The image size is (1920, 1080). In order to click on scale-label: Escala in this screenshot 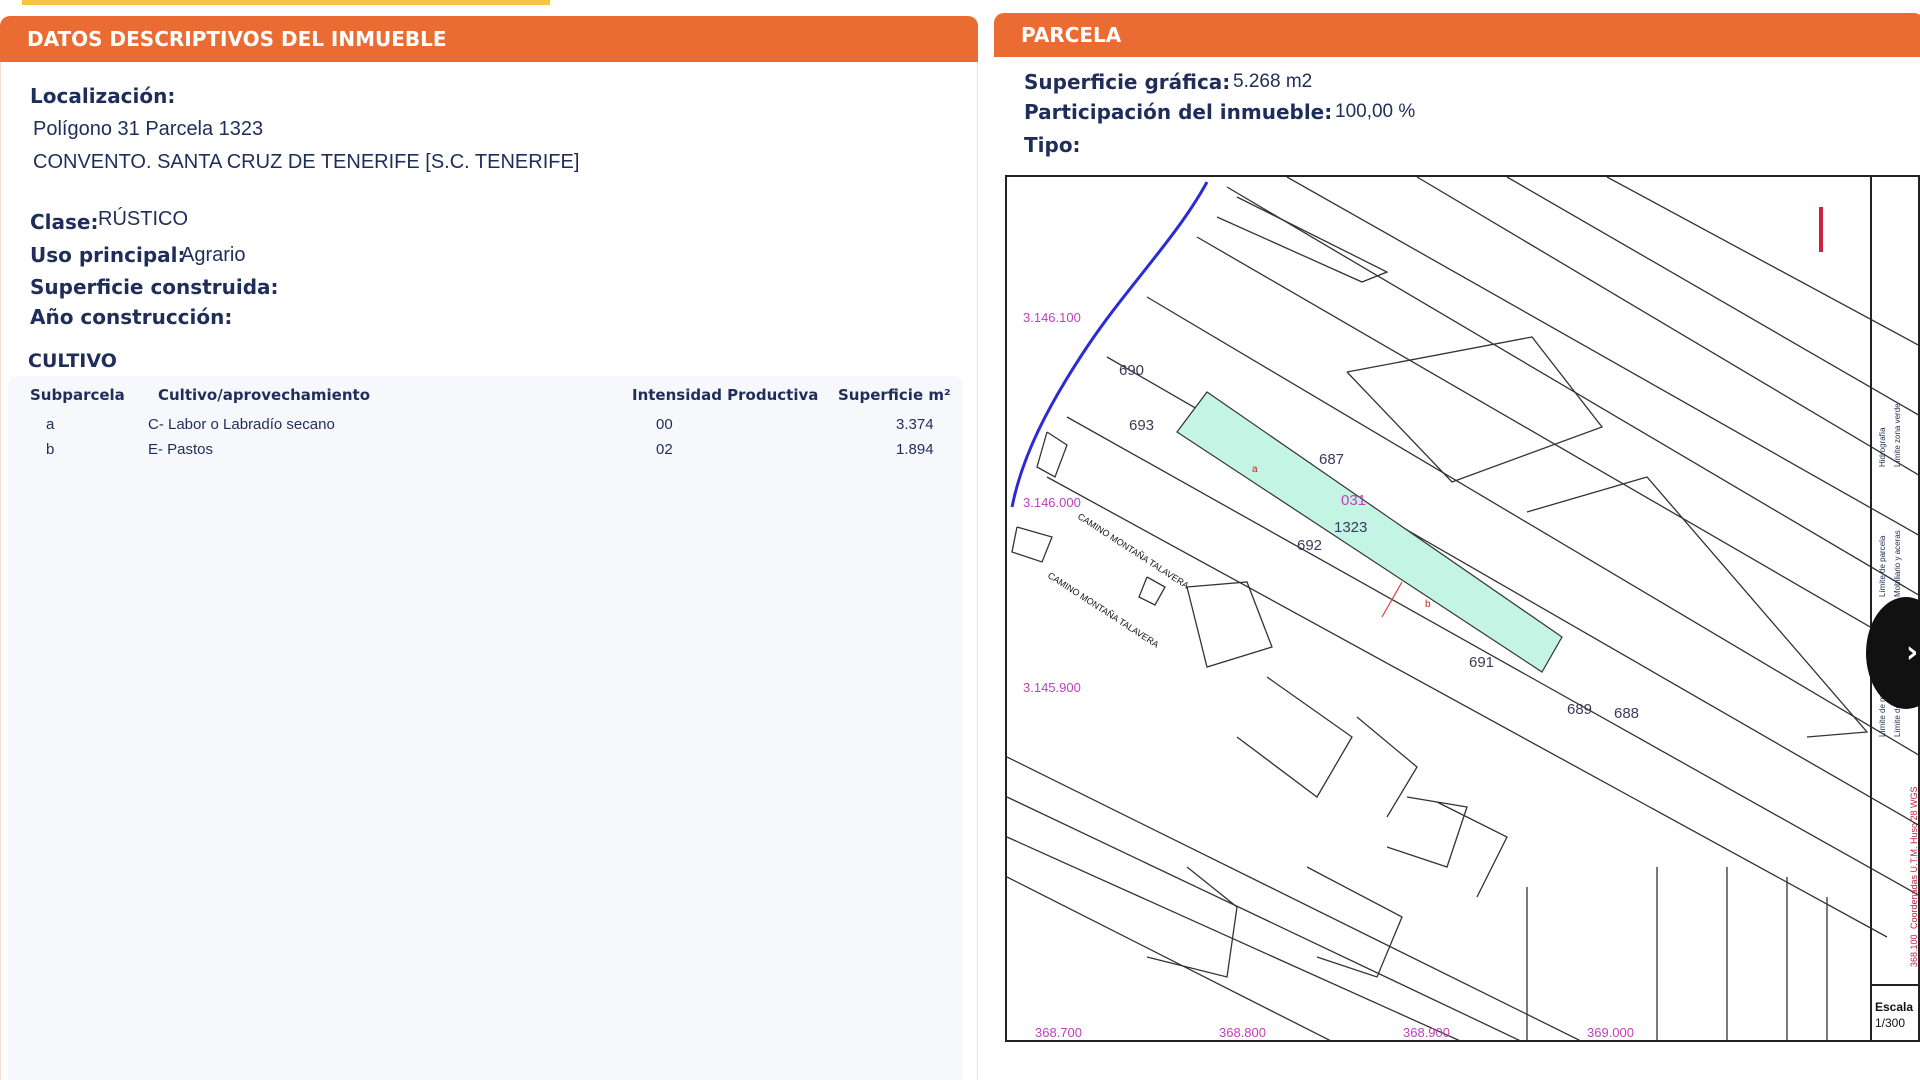, I will do `click(1894, 1007)`.